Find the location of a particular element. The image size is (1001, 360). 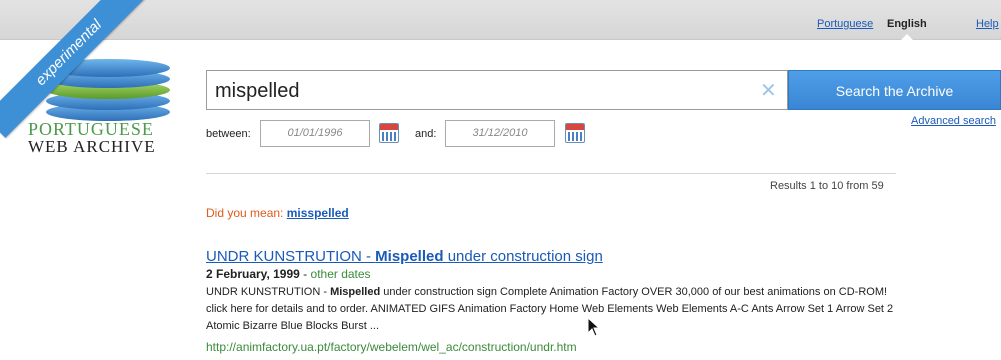

between-label: between: is located at coordinates (228, 134).